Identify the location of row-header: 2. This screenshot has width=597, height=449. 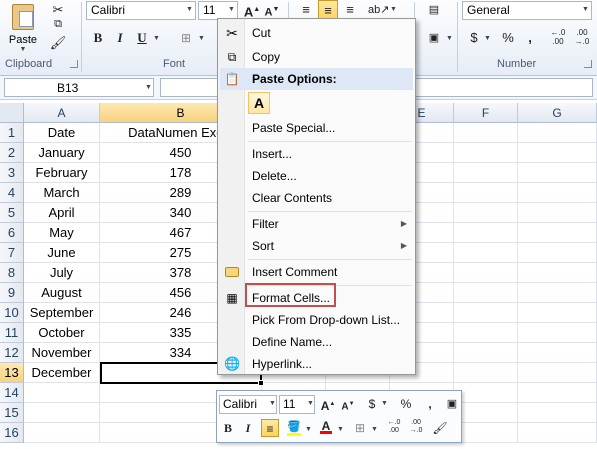
(12, 153).